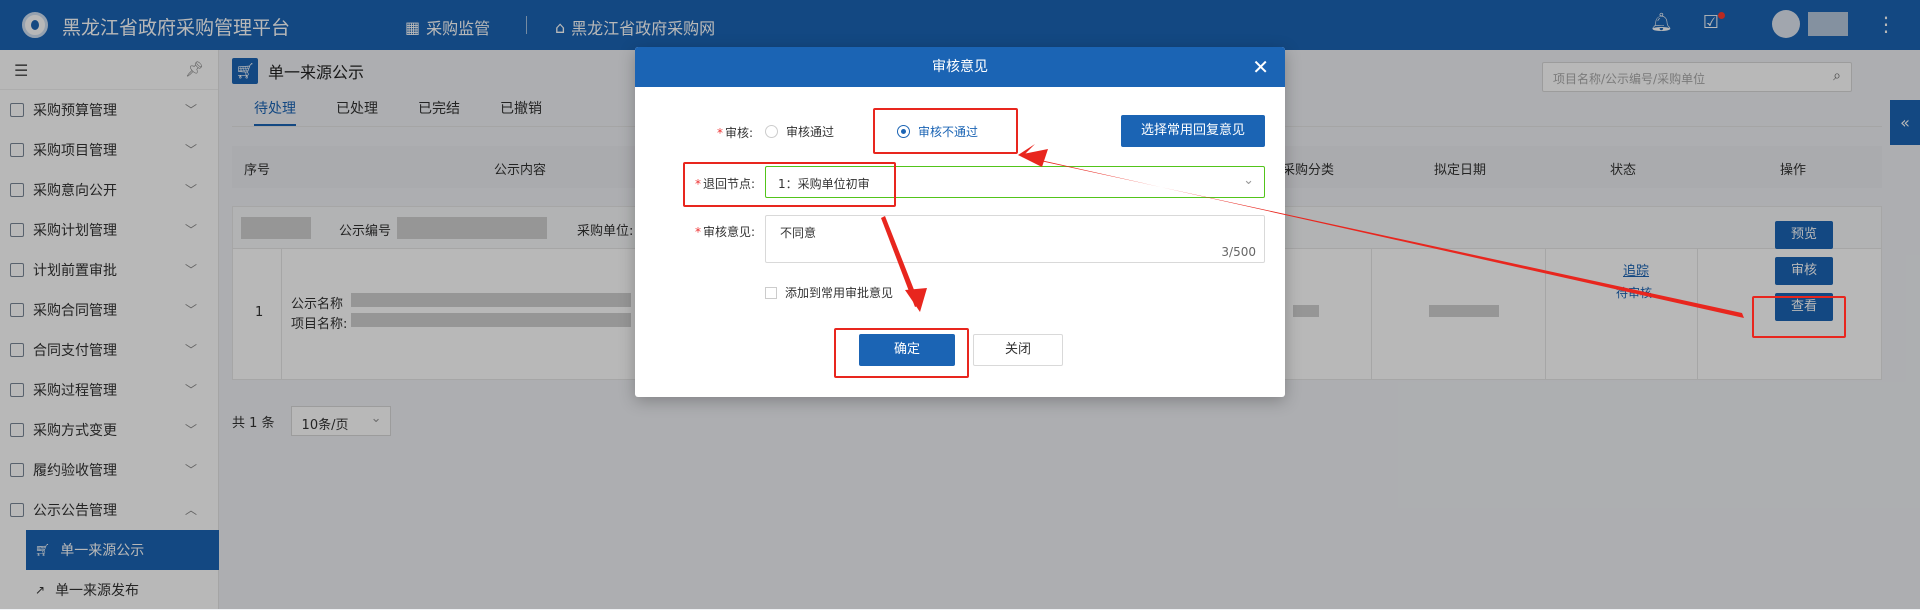 The height and width of the screenshot is (610, 1920). I want to click on radio-pass: 审核通过, so click(799, 131).